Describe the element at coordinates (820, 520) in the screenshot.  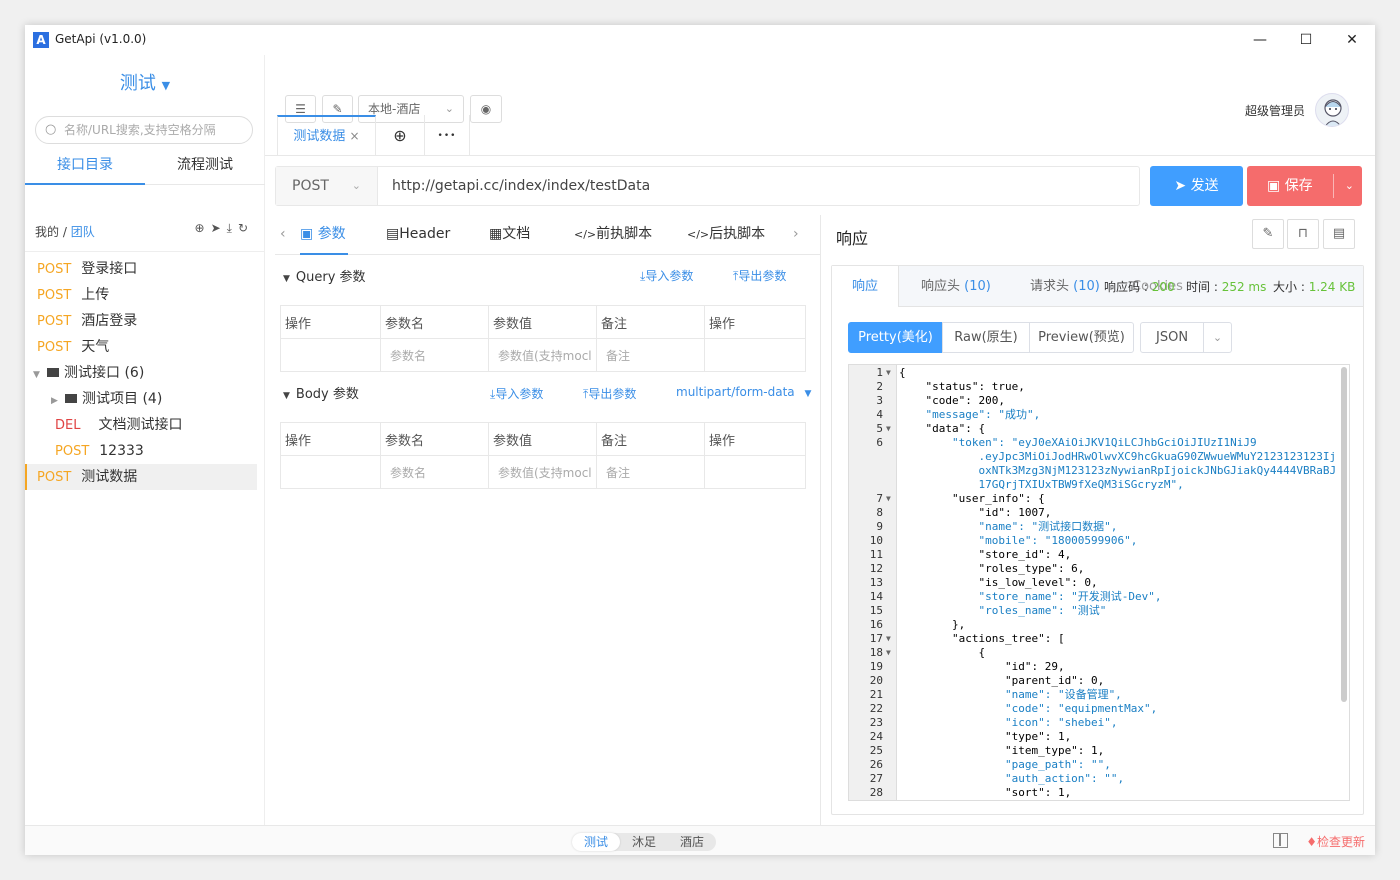
I see `panel-divider` at that location.